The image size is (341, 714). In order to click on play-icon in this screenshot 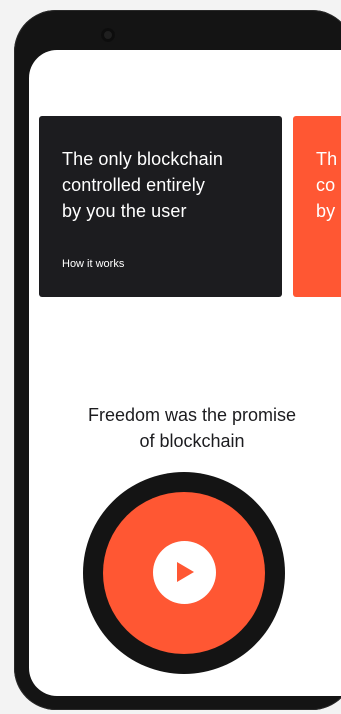, I will do `click(185, 572)`.